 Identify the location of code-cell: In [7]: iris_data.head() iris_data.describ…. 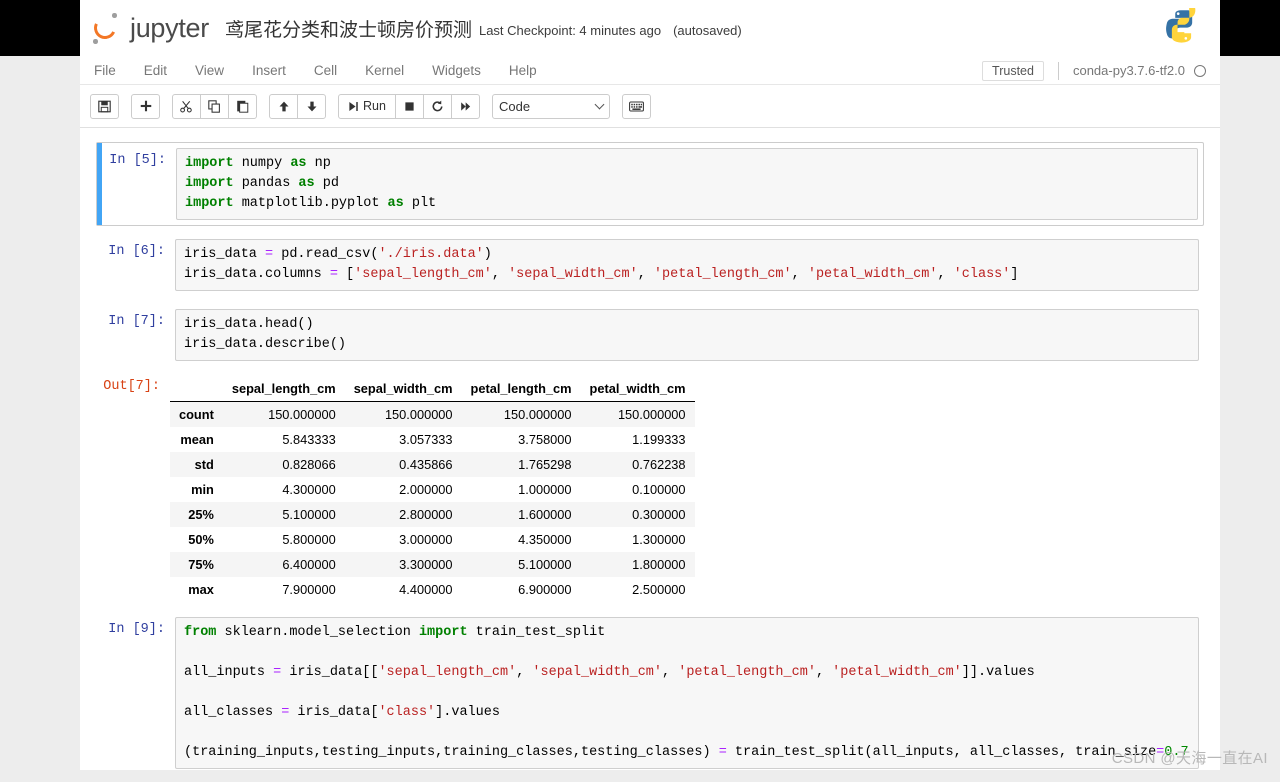
(650, 335).